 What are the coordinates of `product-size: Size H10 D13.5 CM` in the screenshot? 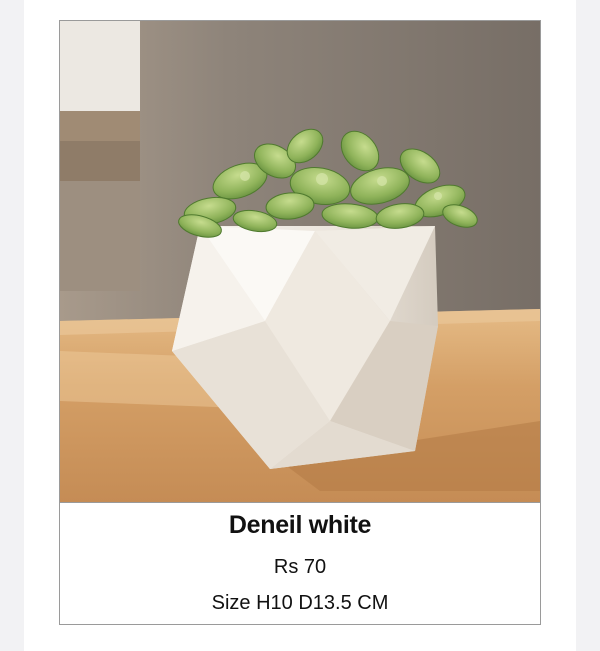 It's located at (300, 603).